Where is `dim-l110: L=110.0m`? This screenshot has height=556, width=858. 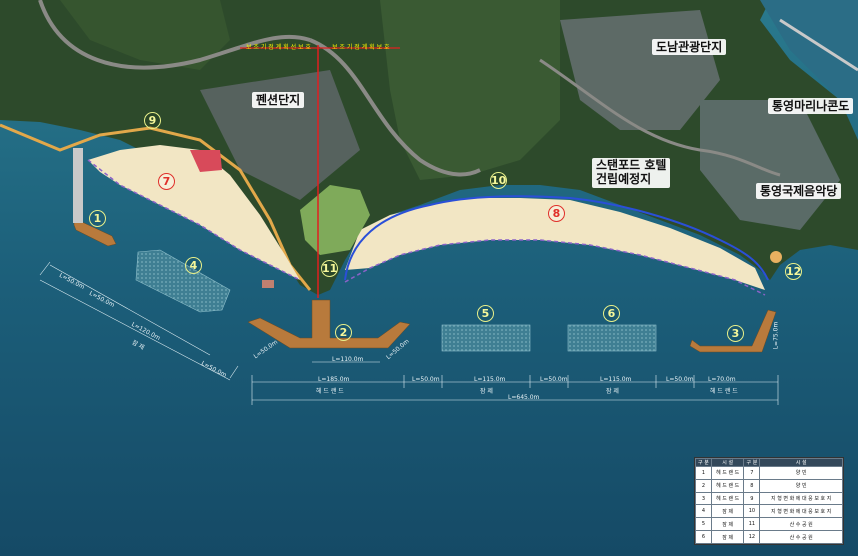
dim-l110: L=110.0m is located at coordinates (348, 359).